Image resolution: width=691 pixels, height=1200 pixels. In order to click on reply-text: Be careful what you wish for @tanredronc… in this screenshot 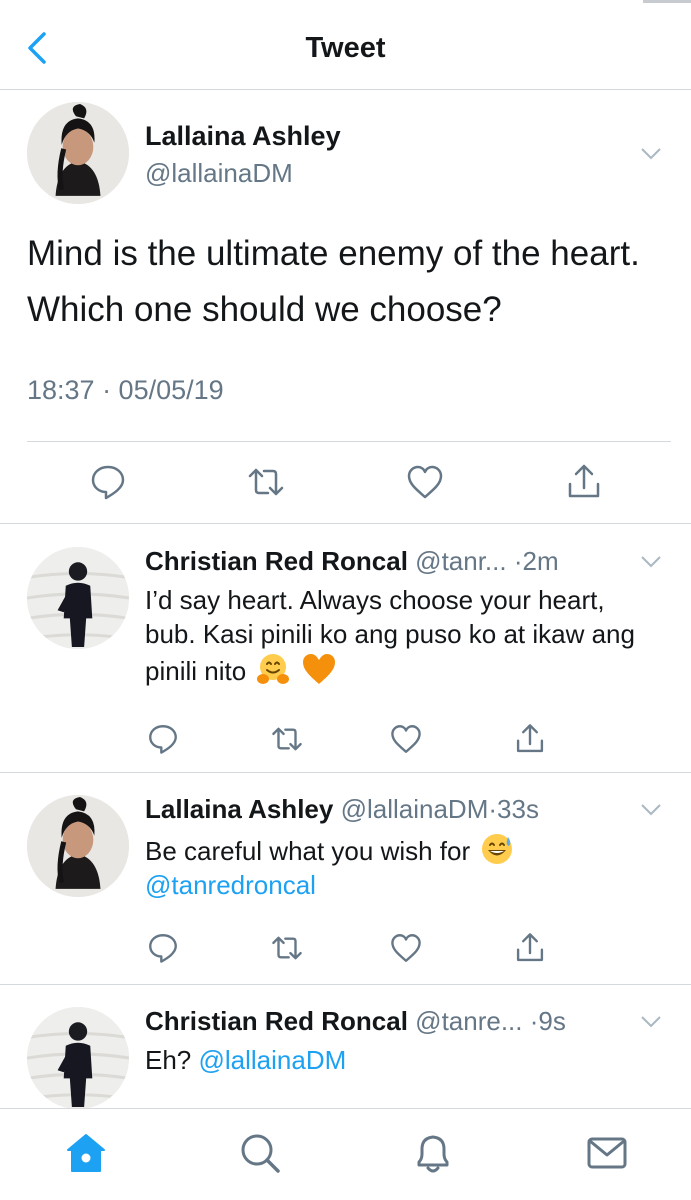, I will do `click(395, 866)`.